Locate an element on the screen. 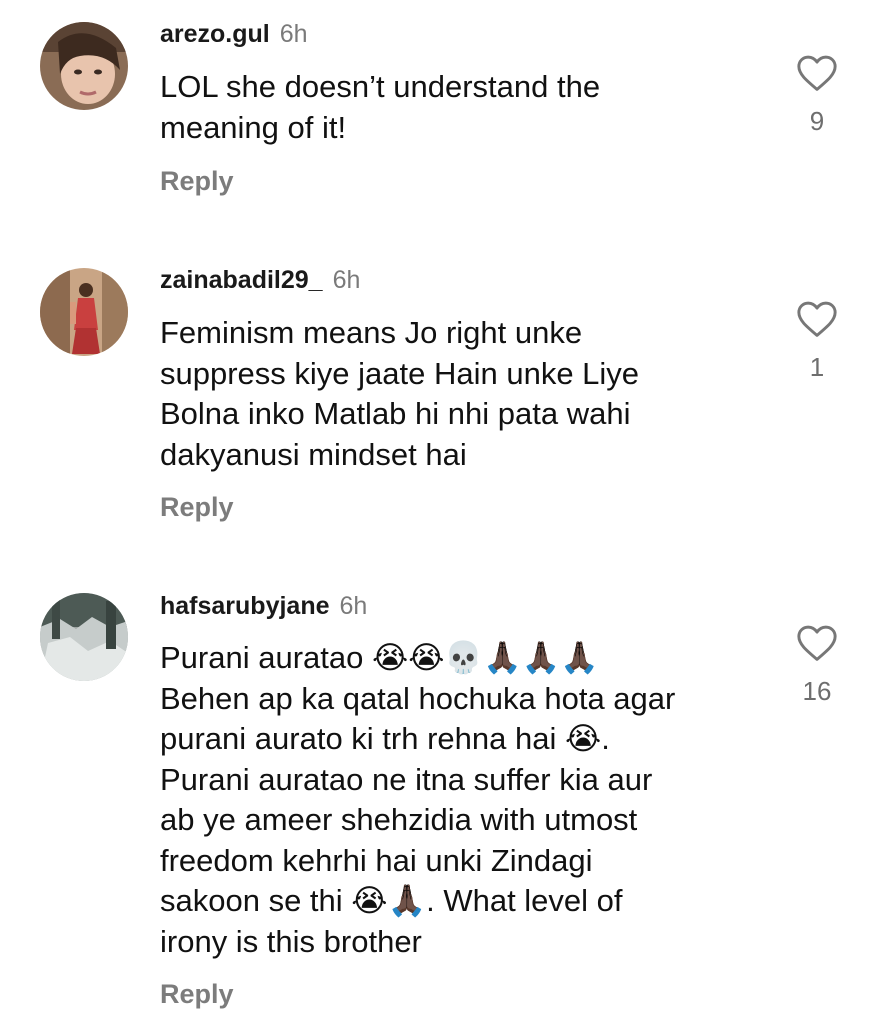 The width and height of the screenshot is (885, 1024). avatar is located at coordinates (84, 637).